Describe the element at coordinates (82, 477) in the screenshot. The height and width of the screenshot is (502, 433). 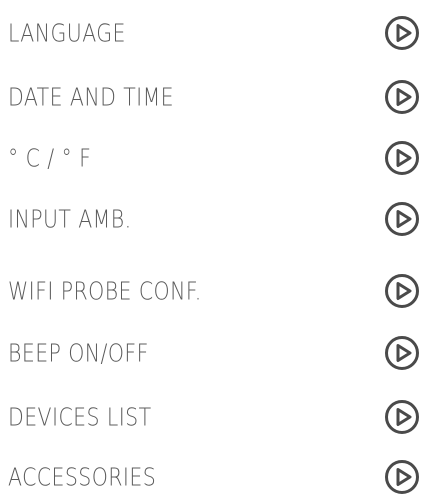
I see `menu-item-label: ACCESSORIES` at that location.